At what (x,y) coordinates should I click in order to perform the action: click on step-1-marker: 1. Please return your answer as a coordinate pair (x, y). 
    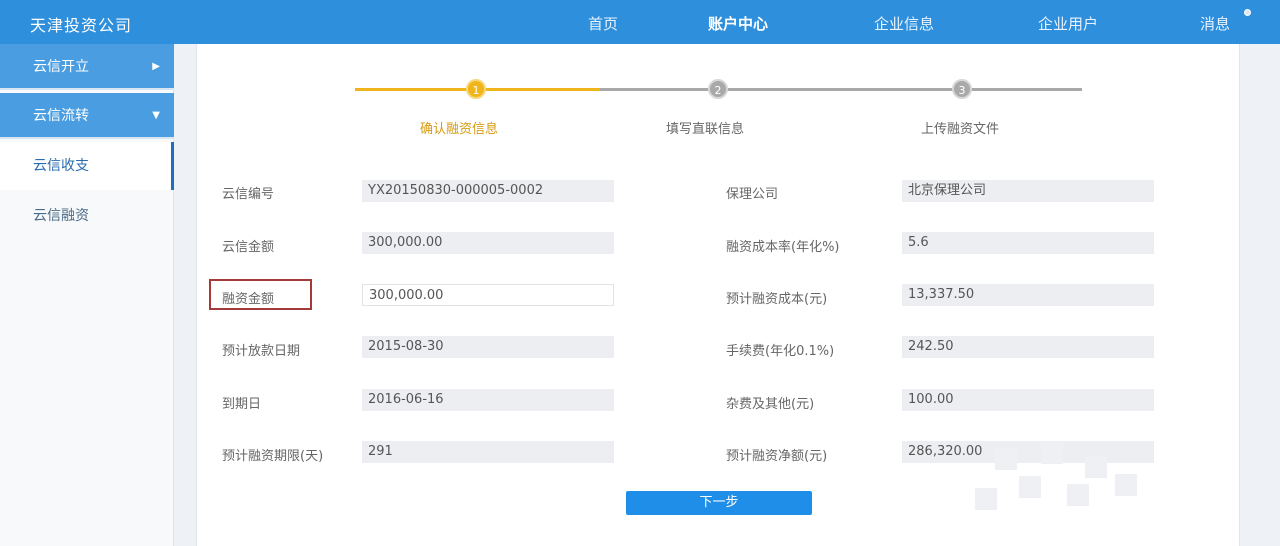
    Looking at the image, I should click on (476, 89).